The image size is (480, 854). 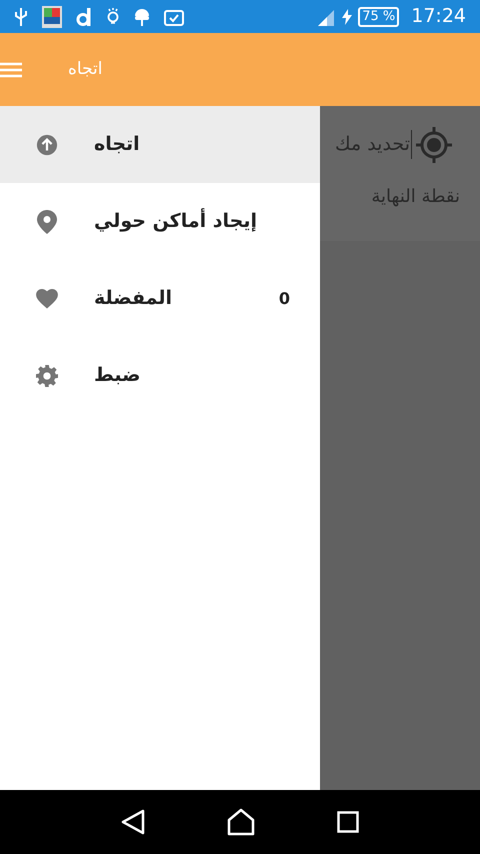 I want to click on battery-level: 75 %, so click(x=379, y=16).